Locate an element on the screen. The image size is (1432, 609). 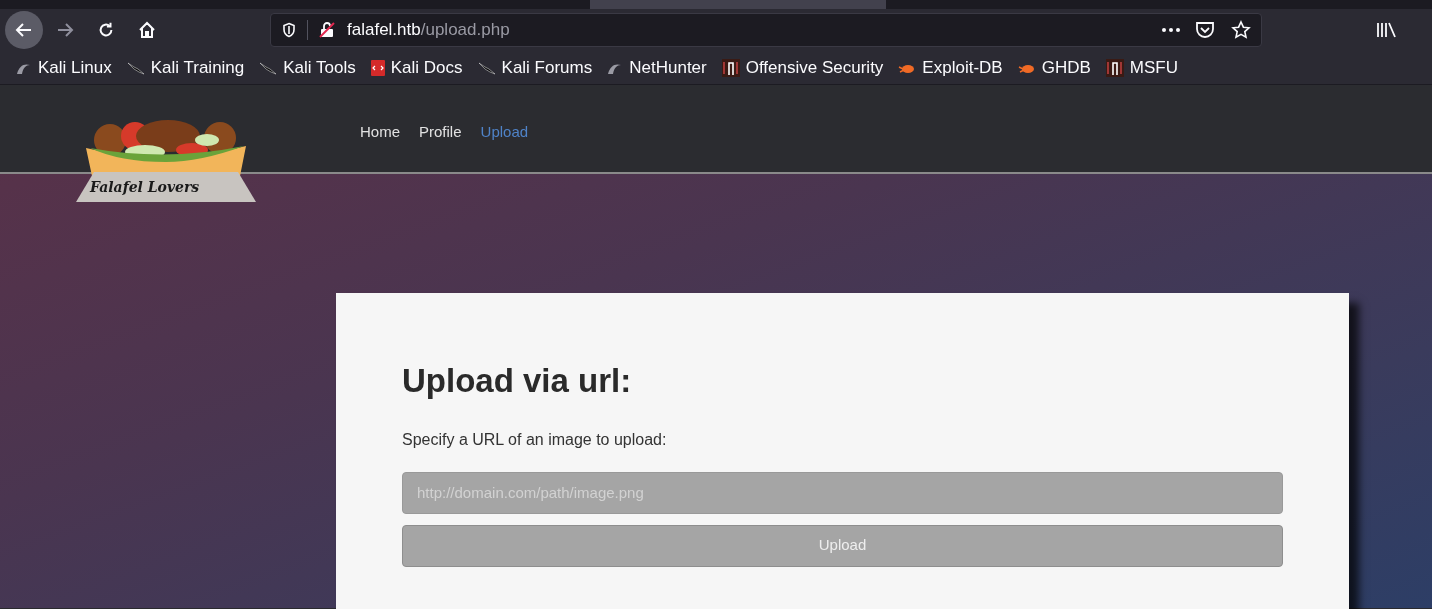
bookmark-item: Offensive Security is located at coordinates (802, 67).